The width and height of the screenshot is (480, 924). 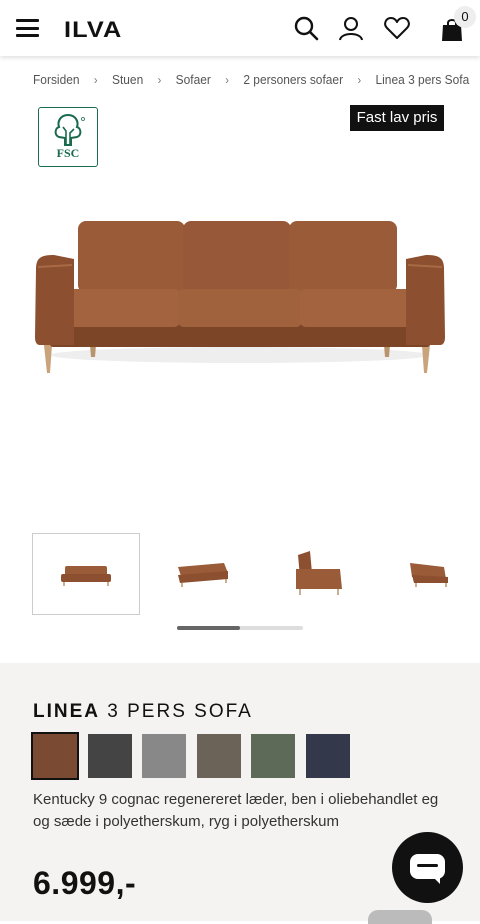 What do you see at coordinates (69, 129) in the screenshot?
I see `fsc-tree-icon` at bounding box center [69, 129].